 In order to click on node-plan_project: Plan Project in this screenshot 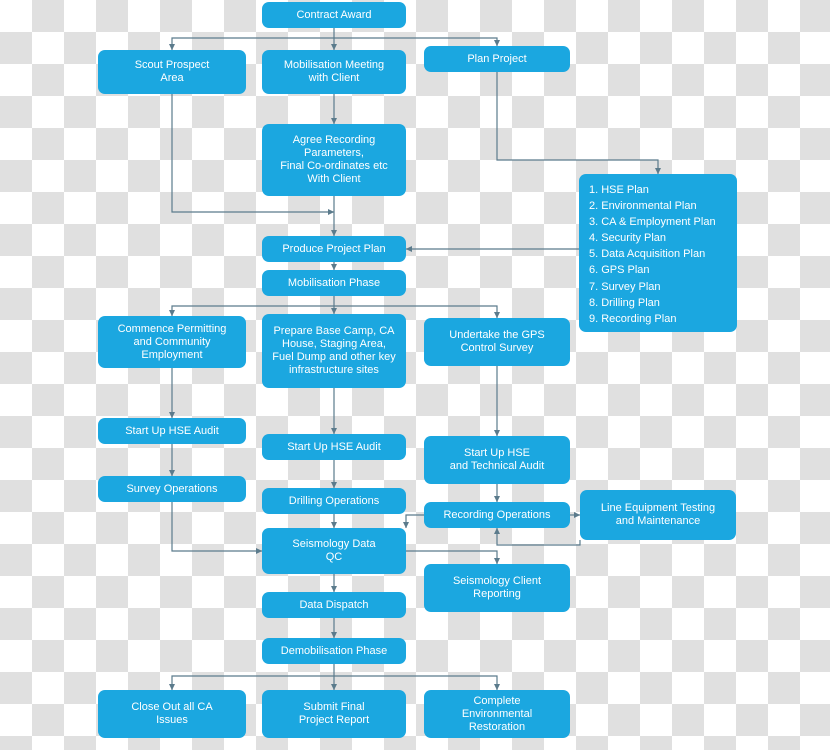, I will do `click(497, 59)`.